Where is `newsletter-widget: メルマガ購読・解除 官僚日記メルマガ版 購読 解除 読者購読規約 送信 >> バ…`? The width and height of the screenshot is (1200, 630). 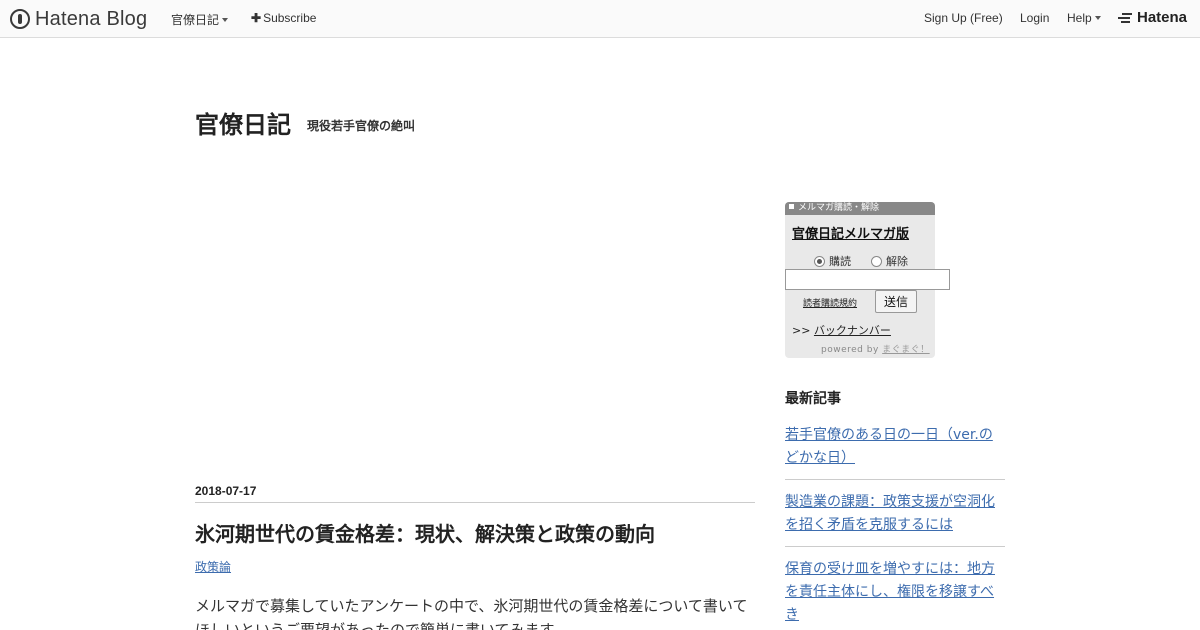
newsletter-widget: メルマガ購読・解除 官僚日記メルマガ版 購読 解除 読者購読規約 送信 >> バ… is located at coordinates (867, 280).